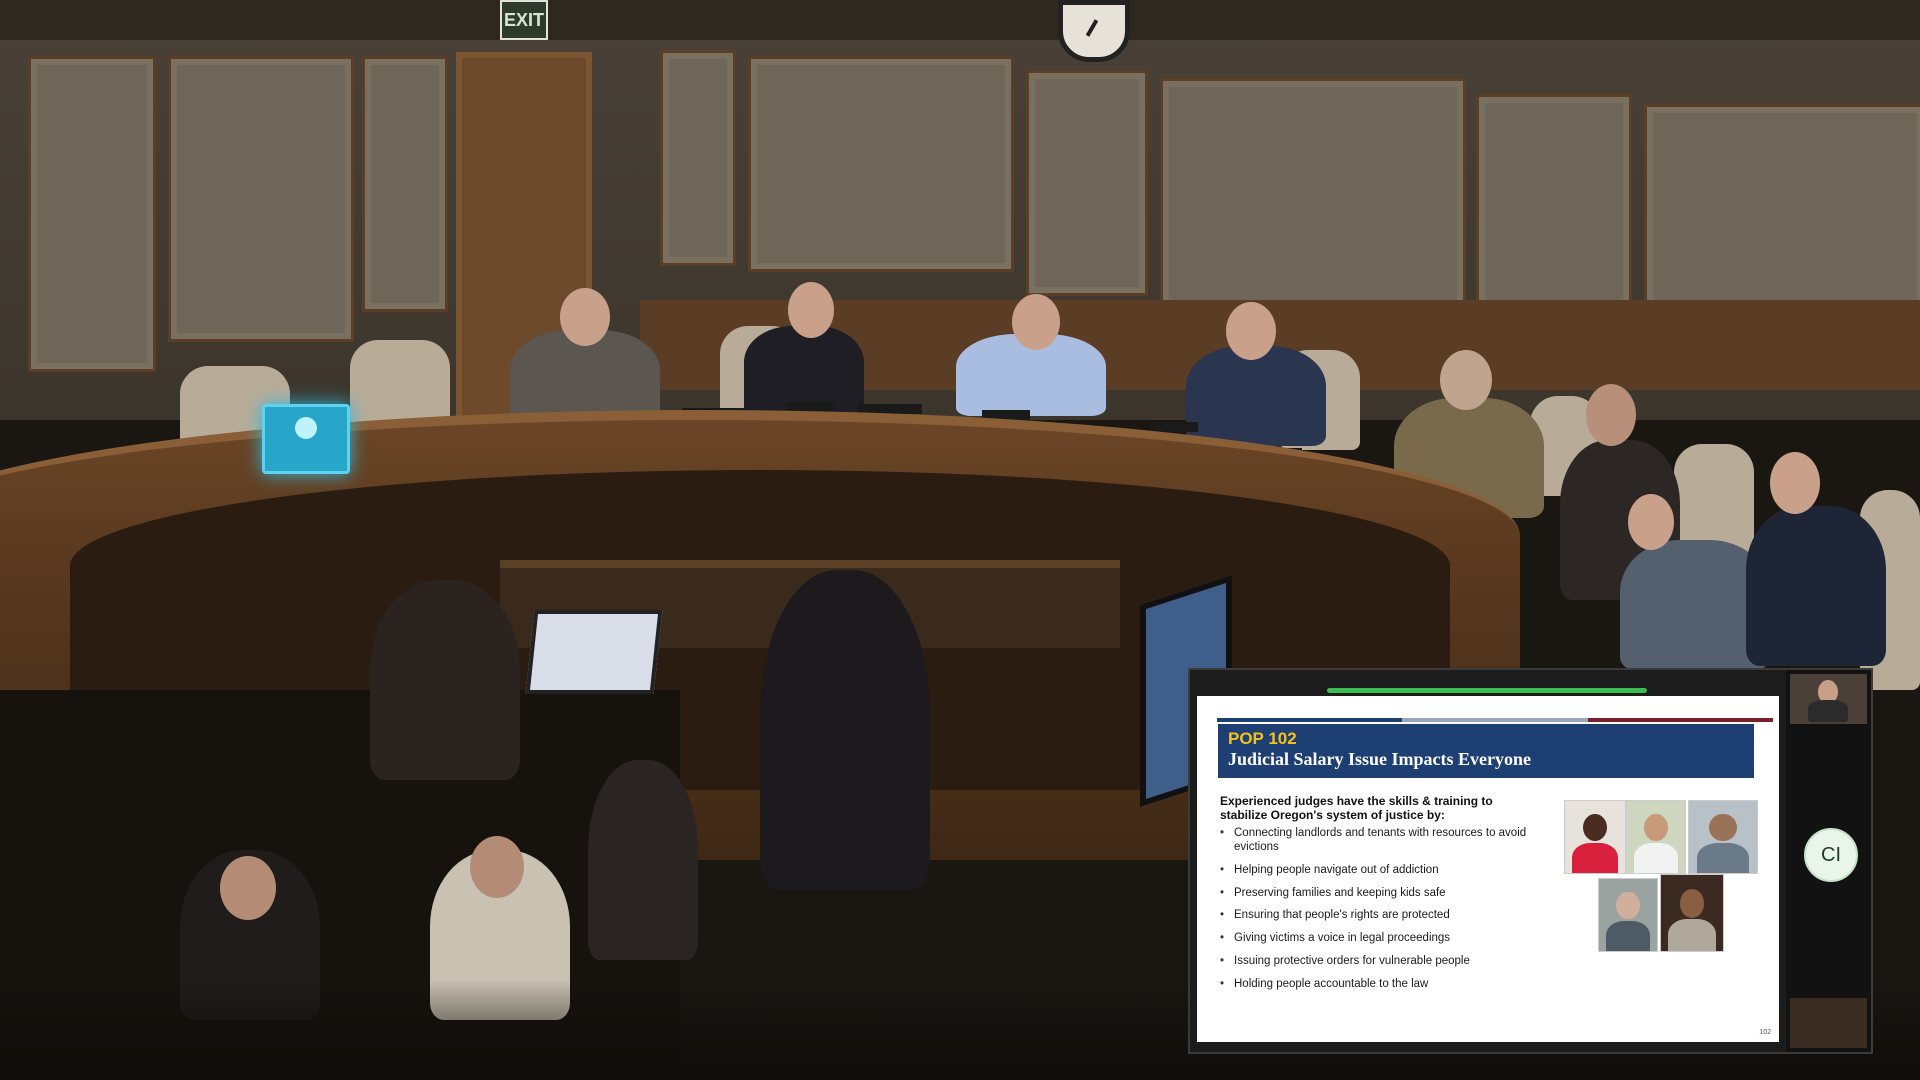  What do you see at coordinates (1828, 711) in the screenshot?
I see `participant-body` at bounding box center [1828, 711].